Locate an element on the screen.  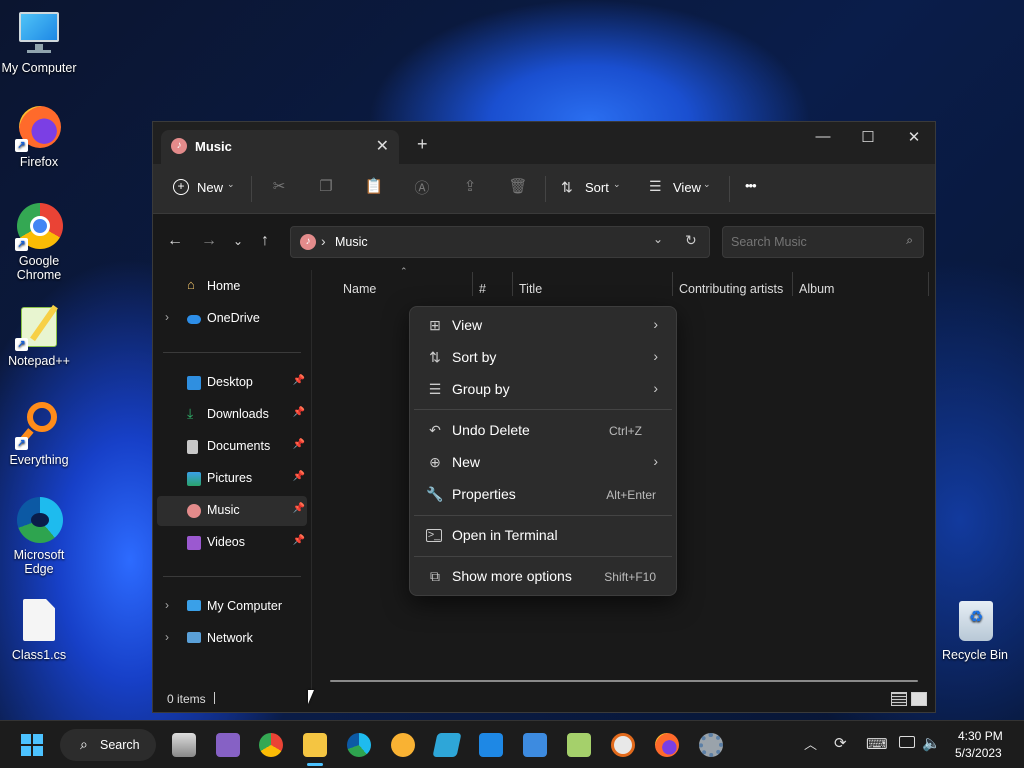
sync-icon: ⟳ is located at coordinates (840, 743).